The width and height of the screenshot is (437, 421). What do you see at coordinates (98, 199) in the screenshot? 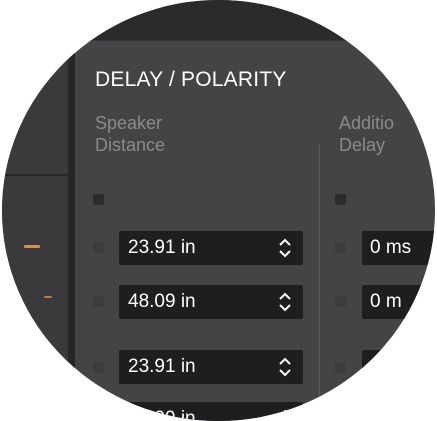
I see `master-distance-indicator` at bounding box center [98, 199].